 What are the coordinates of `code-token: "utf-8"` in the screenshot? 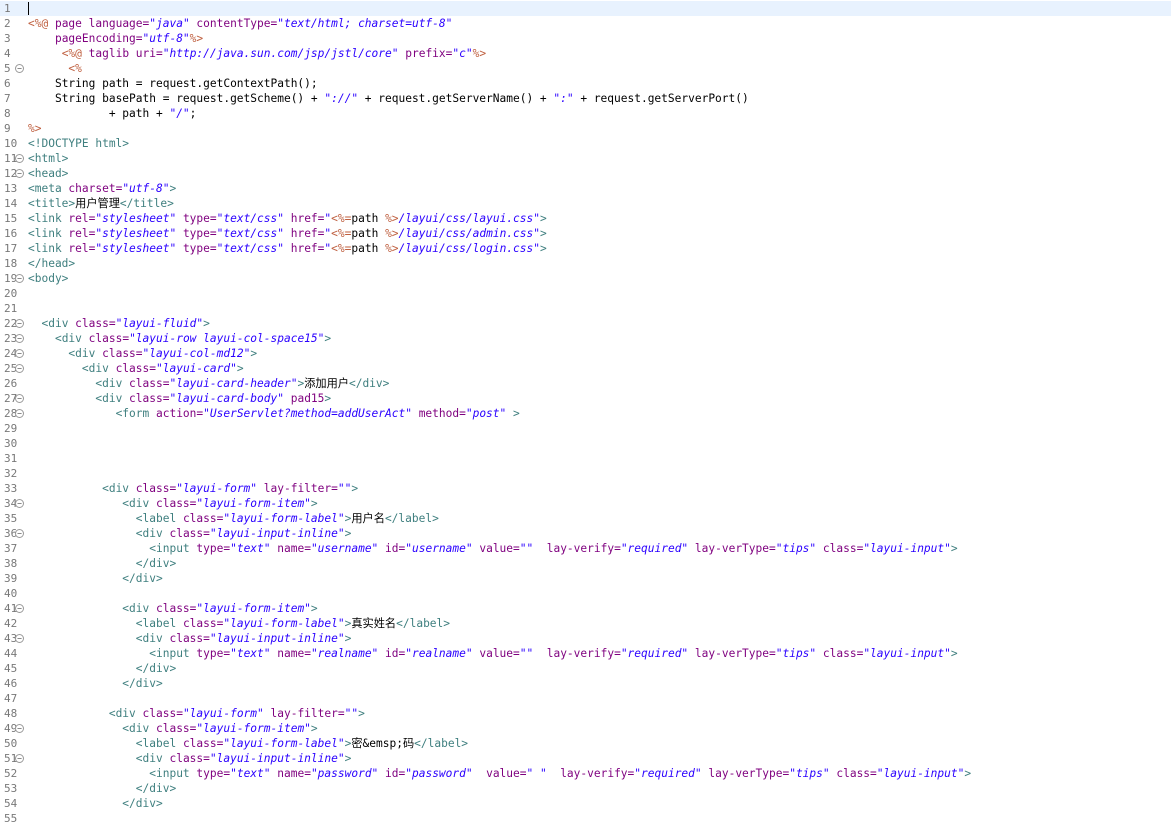 It's located at (166, 38).